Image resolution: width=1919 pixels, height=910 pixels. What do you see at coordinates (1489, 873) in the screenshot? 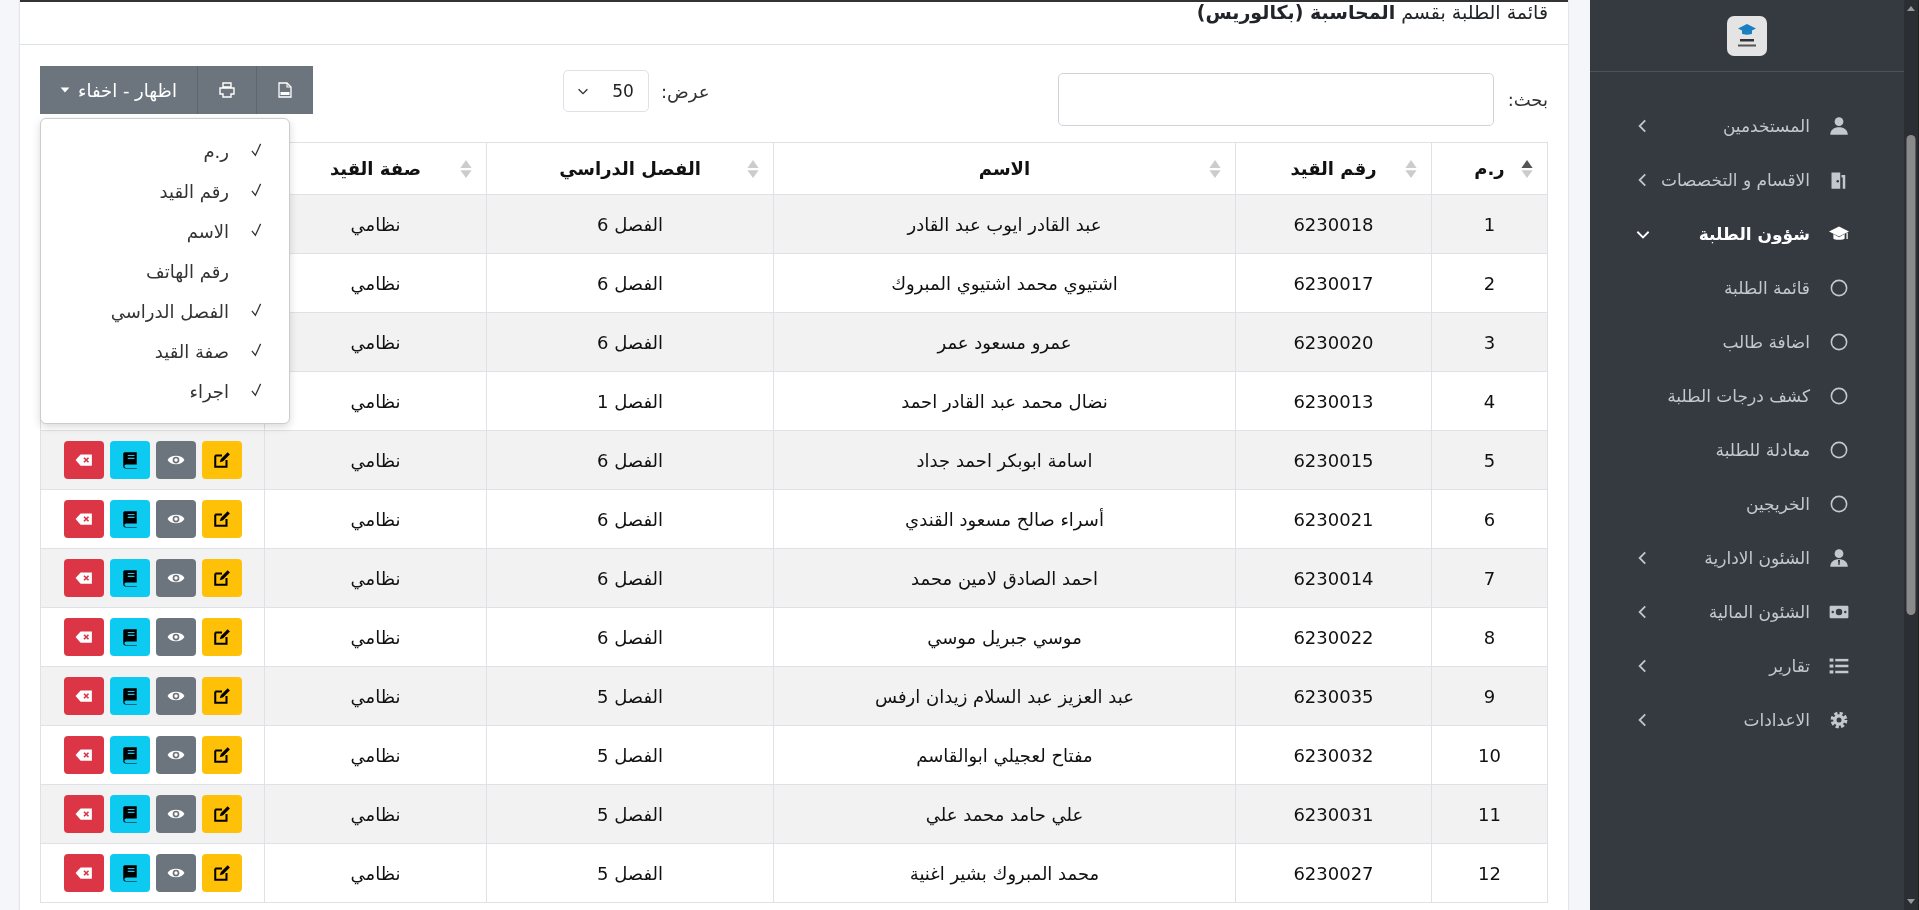
I see `table-cell: 12` at bounding box center [1489, 873].